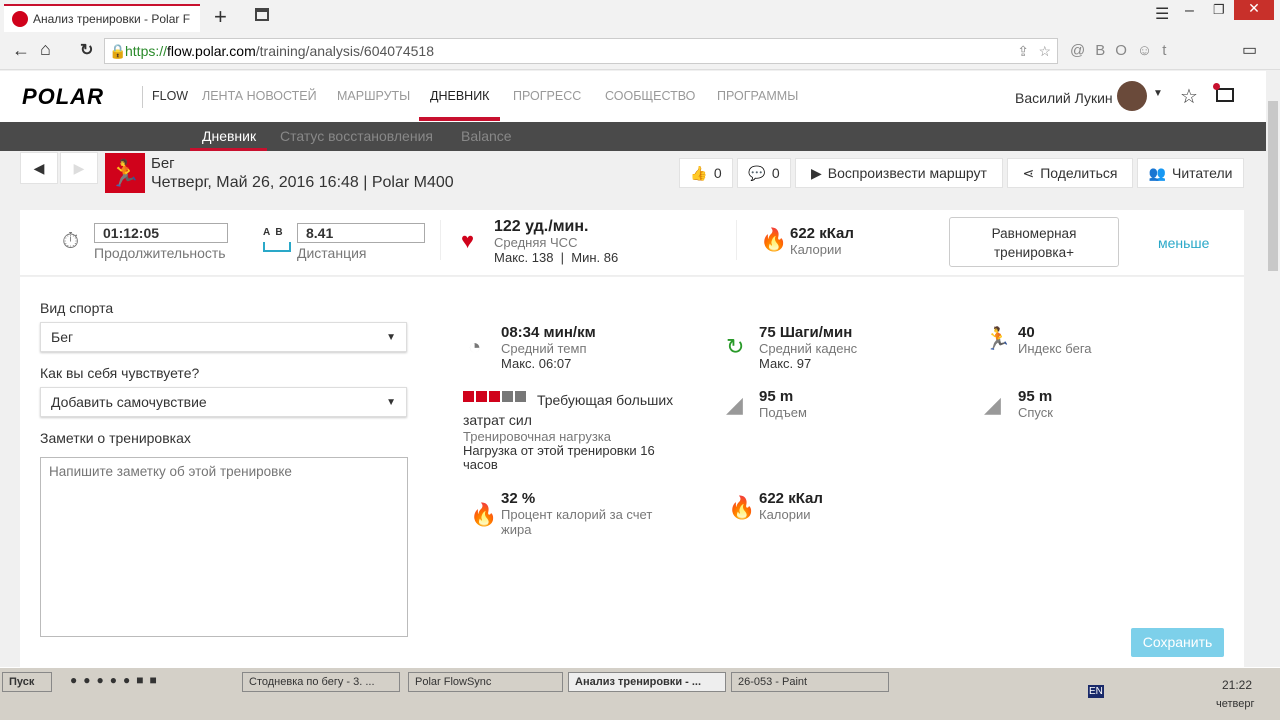 The image size is (1280, 720). Describe the element at coordinates (21, 50) in the screenshot. I see `back-icon: ←` at that location.